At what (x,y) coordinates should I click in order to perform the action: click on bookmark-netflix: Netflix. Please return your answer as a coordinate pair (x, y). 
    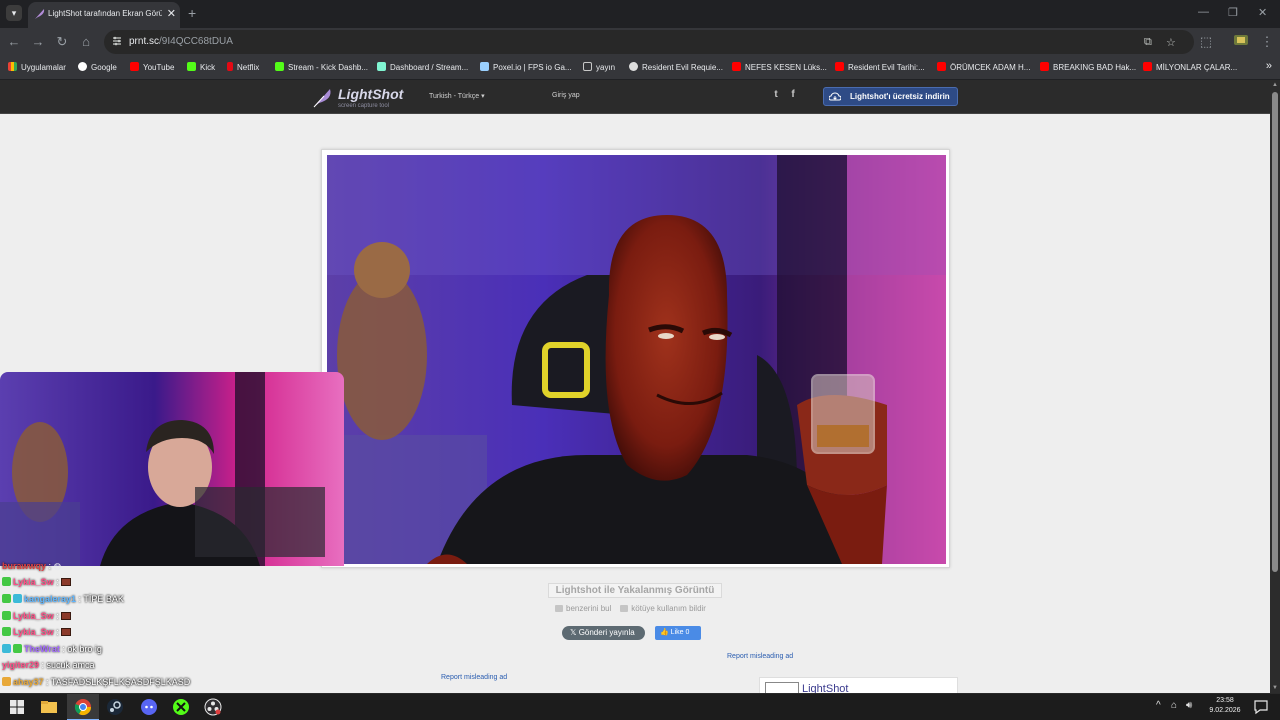
    Looking at the image, I should click on (243, 68).